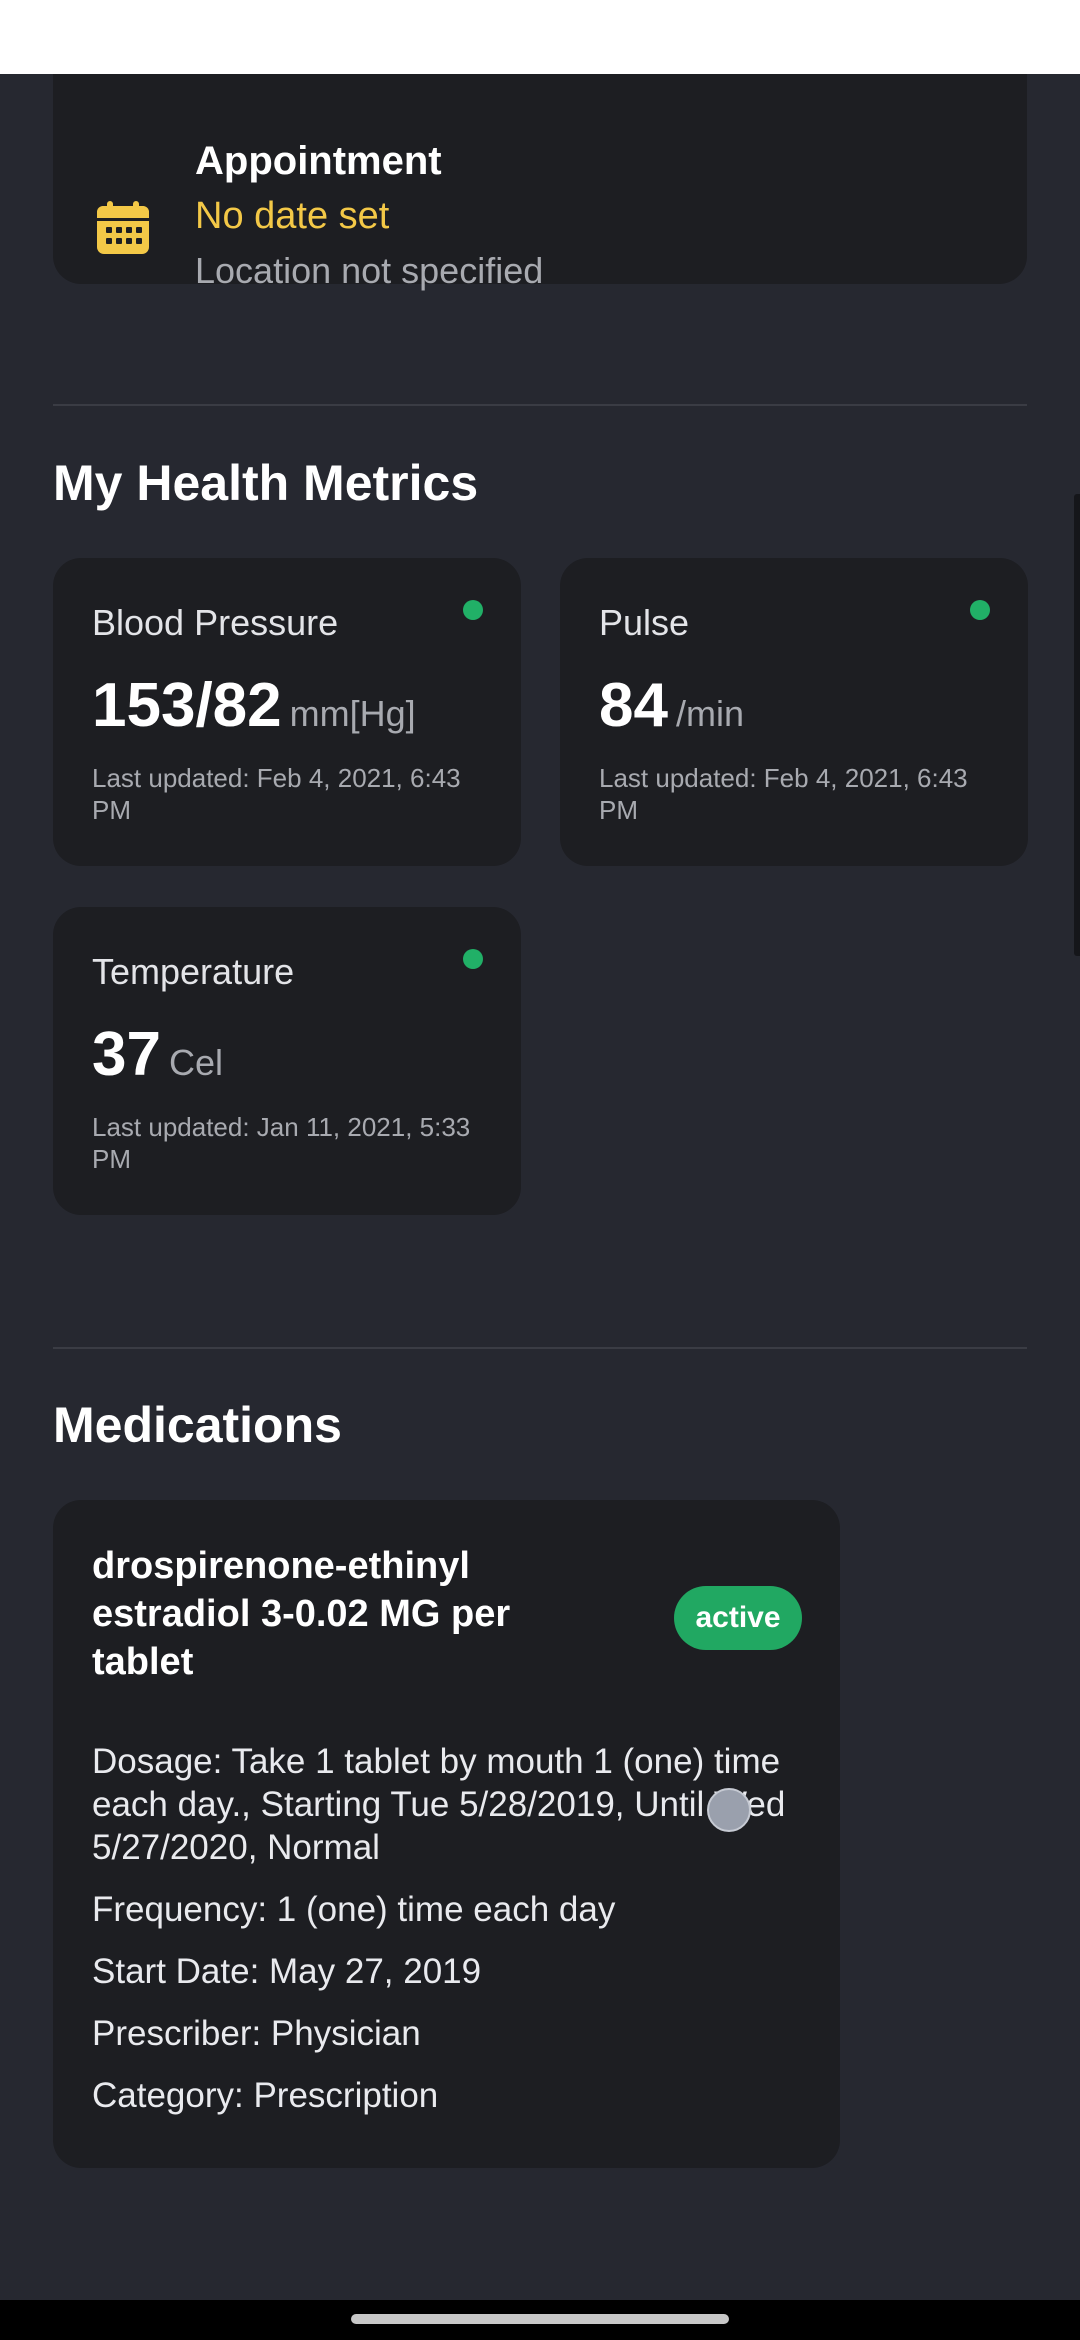 This screenshot has width=1080, height=2340. Describe the element at coordinates (540, 2319) in the screenshot. I see `home-gesture-handle` at that location.